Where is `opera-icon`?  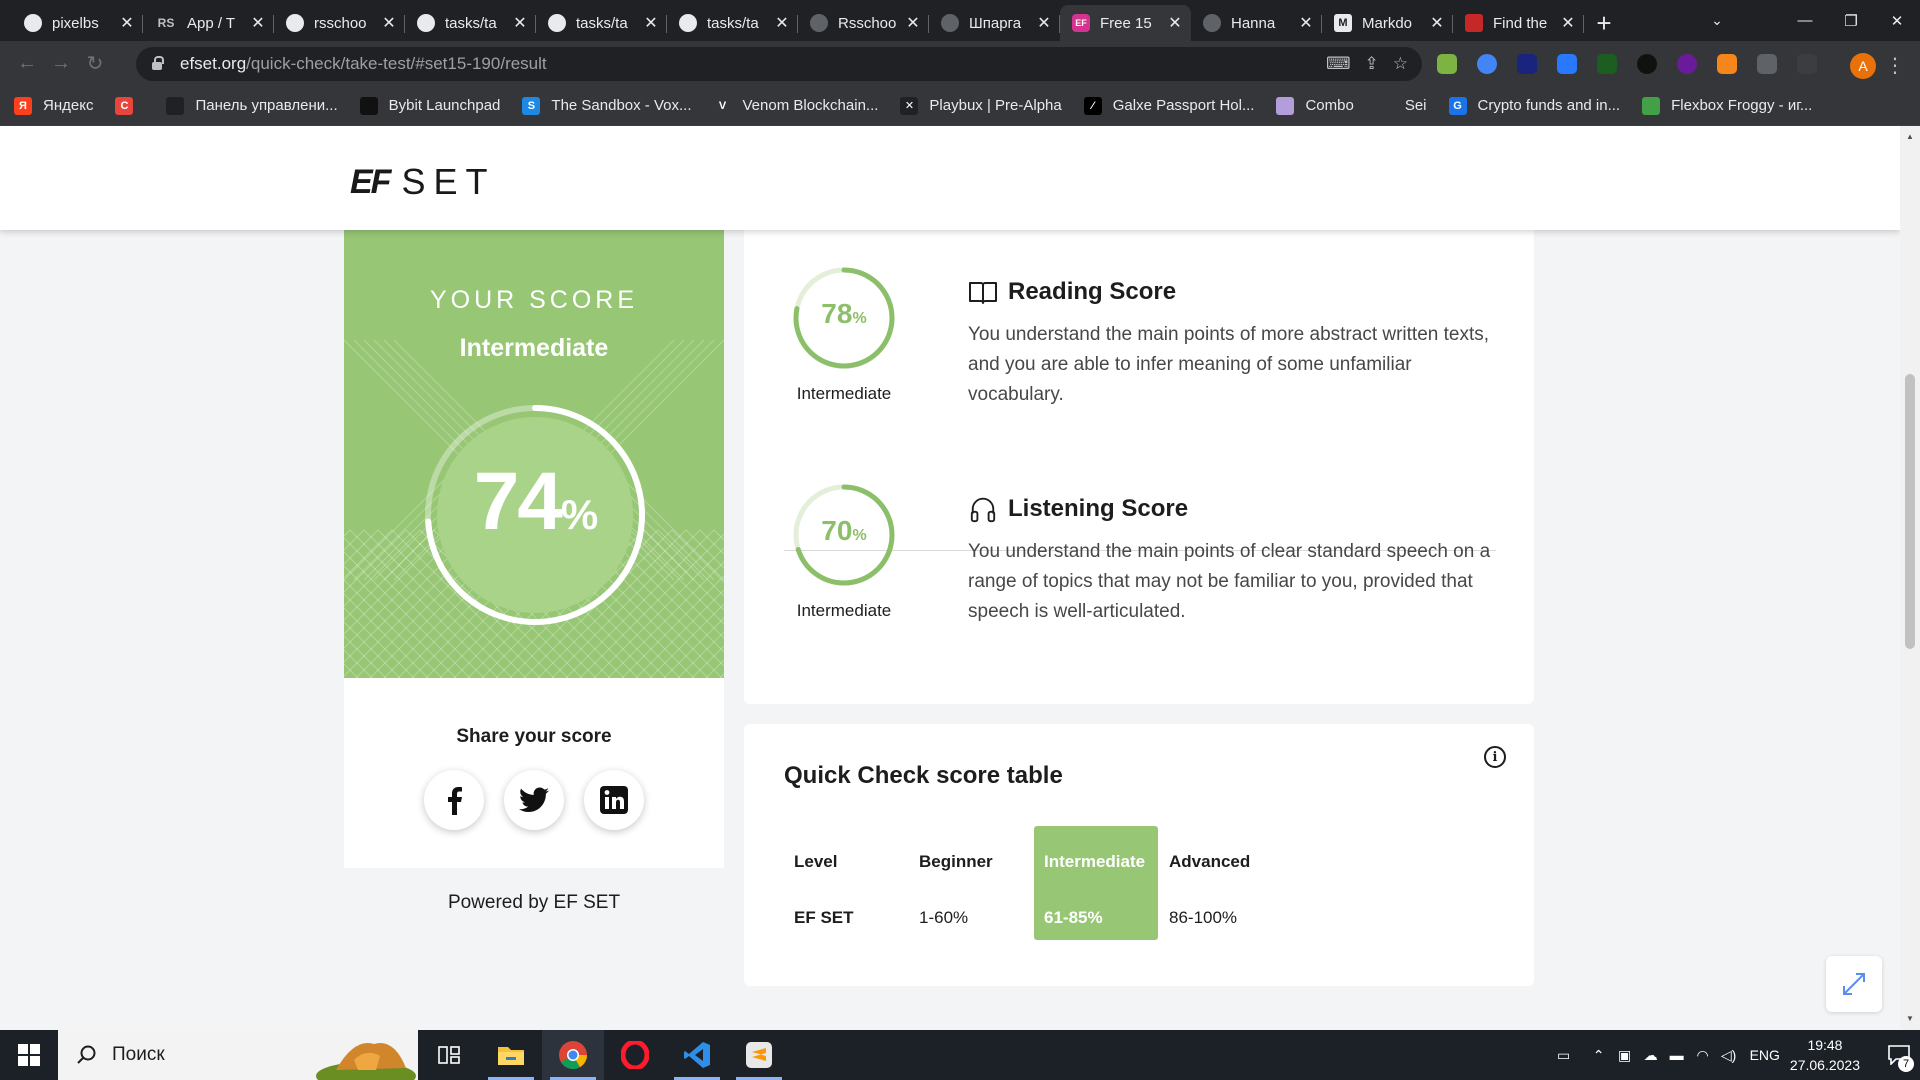
opera-icon is located at coordinates (635, 1055).